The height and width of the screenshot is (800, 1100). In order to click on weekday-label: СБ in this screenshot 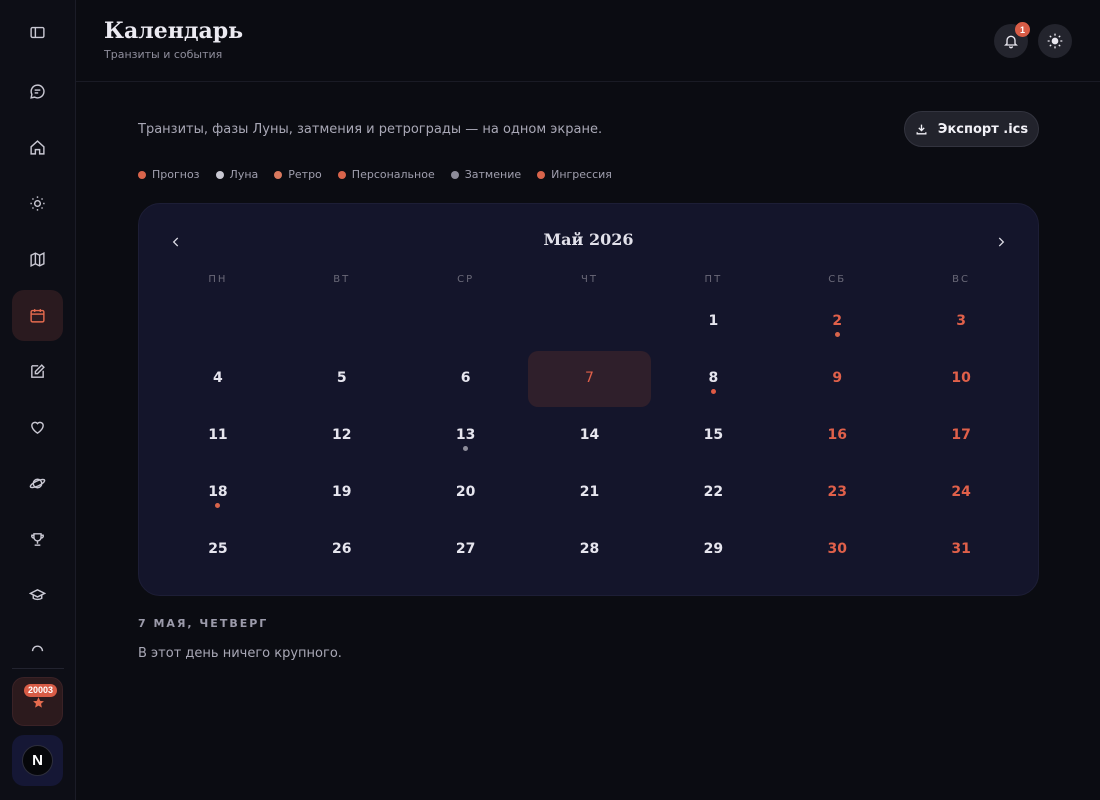, I will do `click(837, 279)`.